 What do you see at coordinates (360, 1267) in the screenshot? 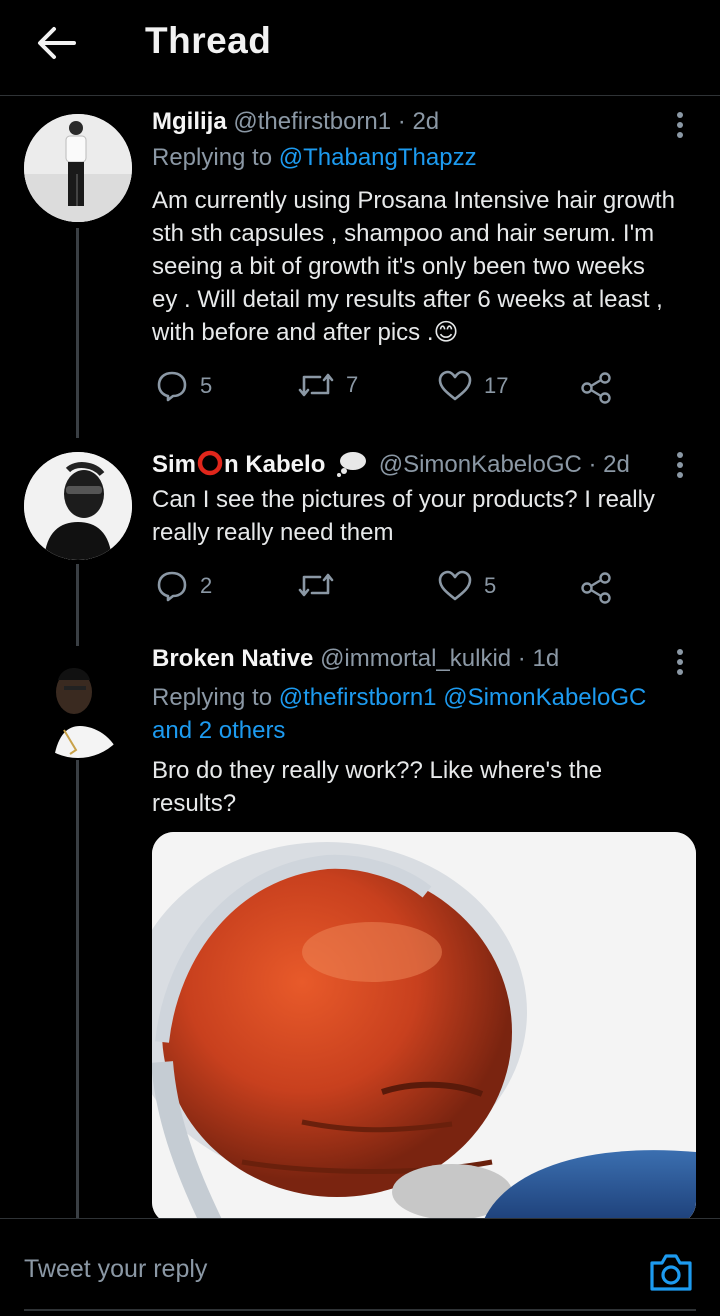
I see `reply-composer: Tweet your reply` at bounding box center [360, 1267].